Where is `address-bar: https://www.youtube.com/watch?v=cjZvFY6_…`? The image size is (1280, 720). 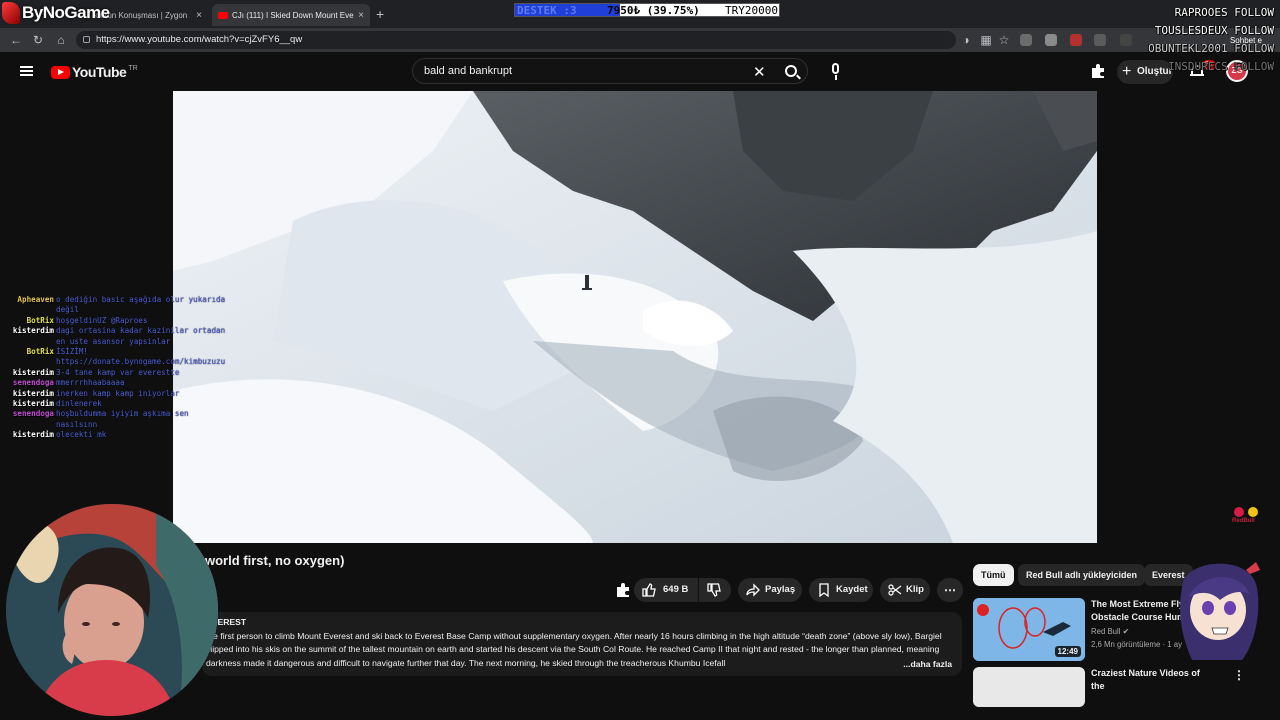 address-bar: https://www.youtube.com/watch?v=cjZvFY6_… is located at coordinates (516, 40).